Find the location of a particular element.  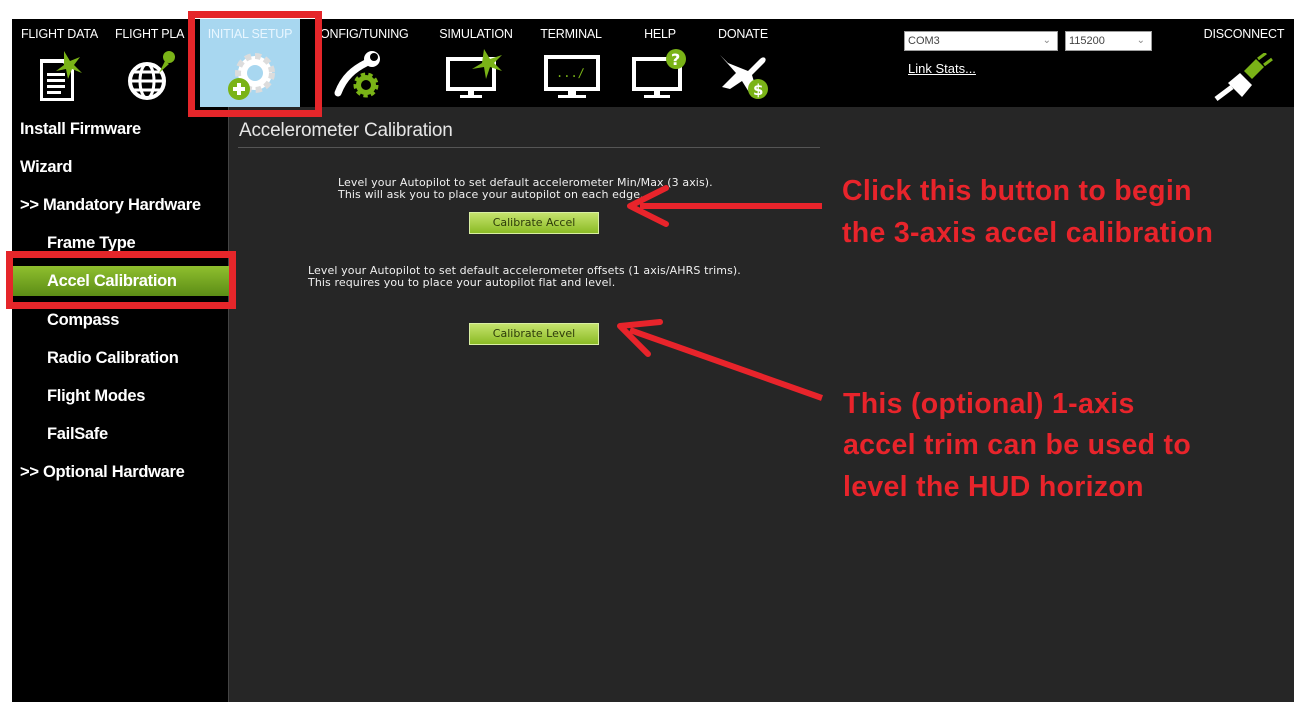

annotation-level-line1: This (optional) 1-axis is located at coordinates (989, 404).